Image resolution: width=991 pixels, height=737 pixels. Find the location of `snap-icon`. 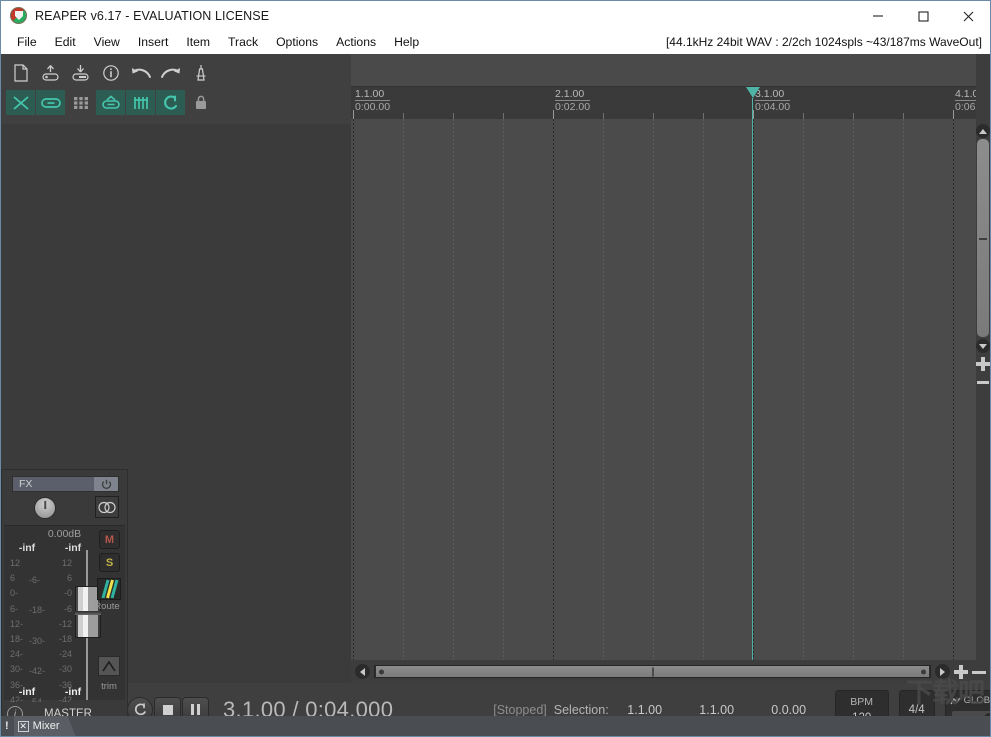

snap-icon is located at coordinates (110, 102).